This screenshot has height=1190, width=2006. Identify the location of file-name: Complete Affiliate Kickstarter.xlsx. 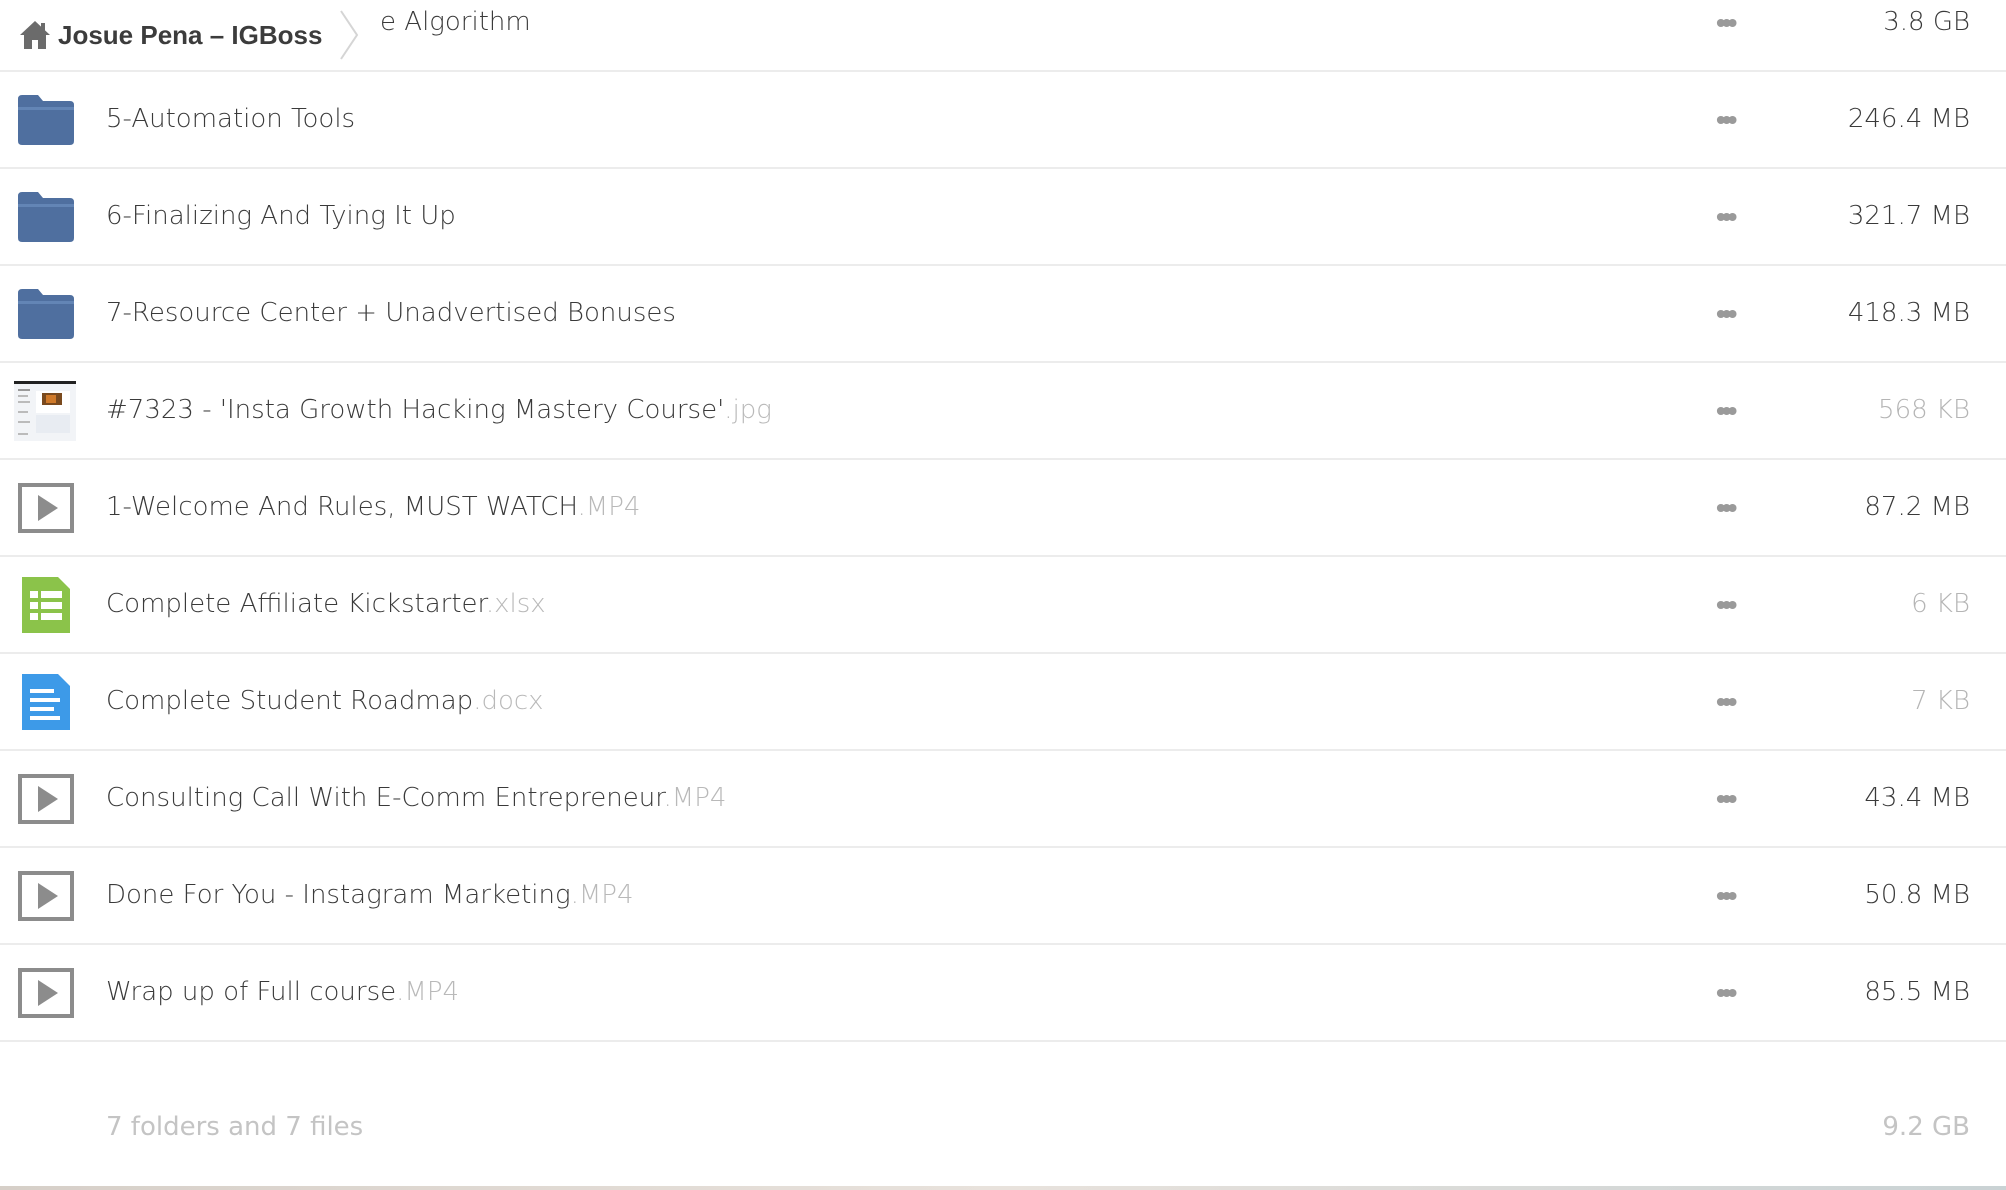
(326, 604).